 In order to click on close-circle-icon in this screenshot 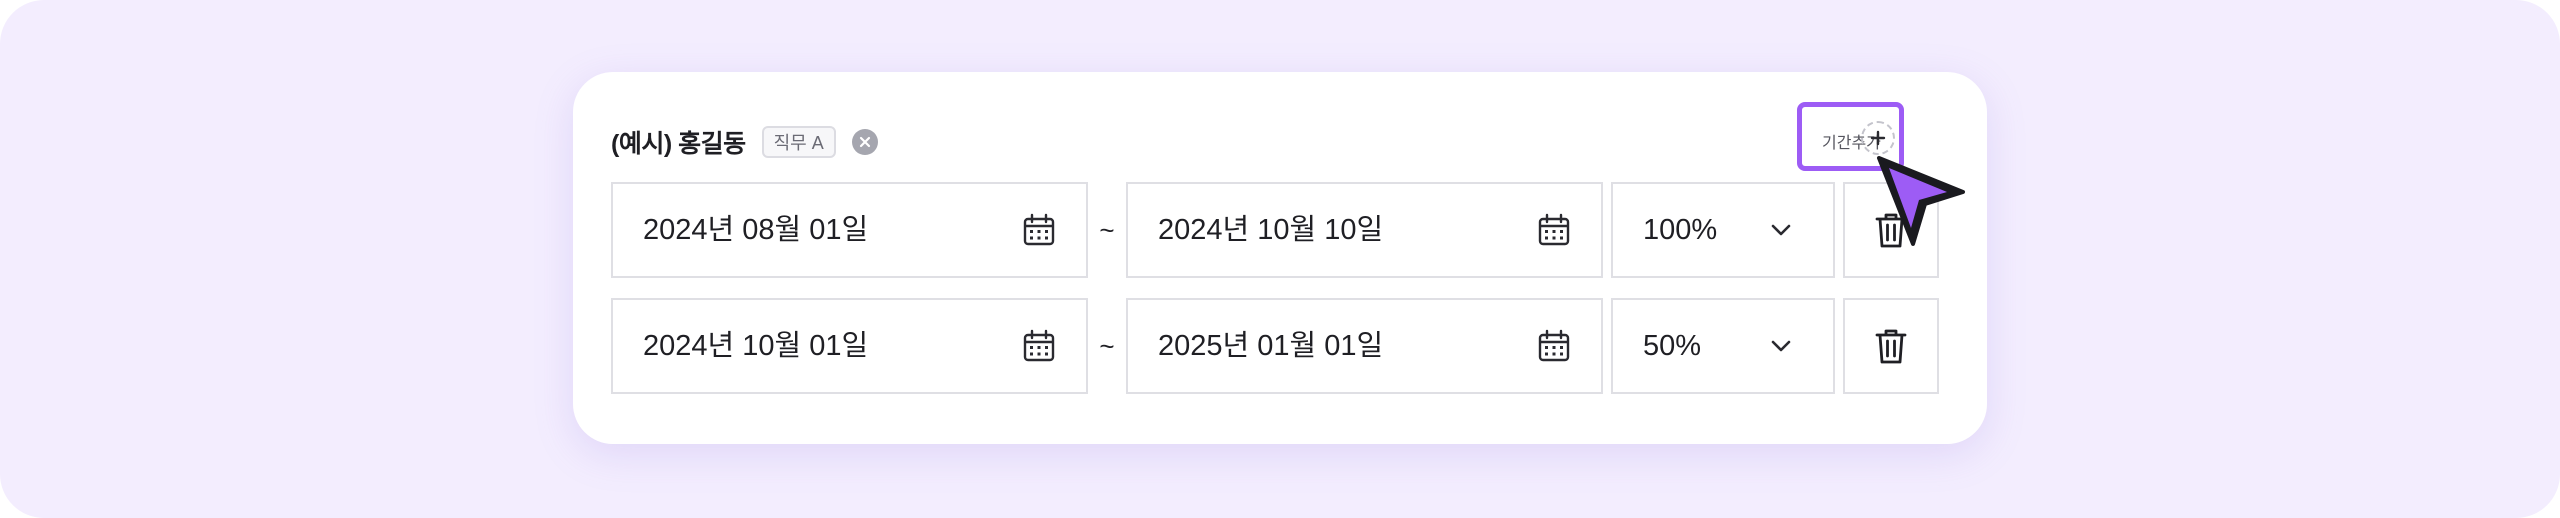, I will do `click(864, 142)`.